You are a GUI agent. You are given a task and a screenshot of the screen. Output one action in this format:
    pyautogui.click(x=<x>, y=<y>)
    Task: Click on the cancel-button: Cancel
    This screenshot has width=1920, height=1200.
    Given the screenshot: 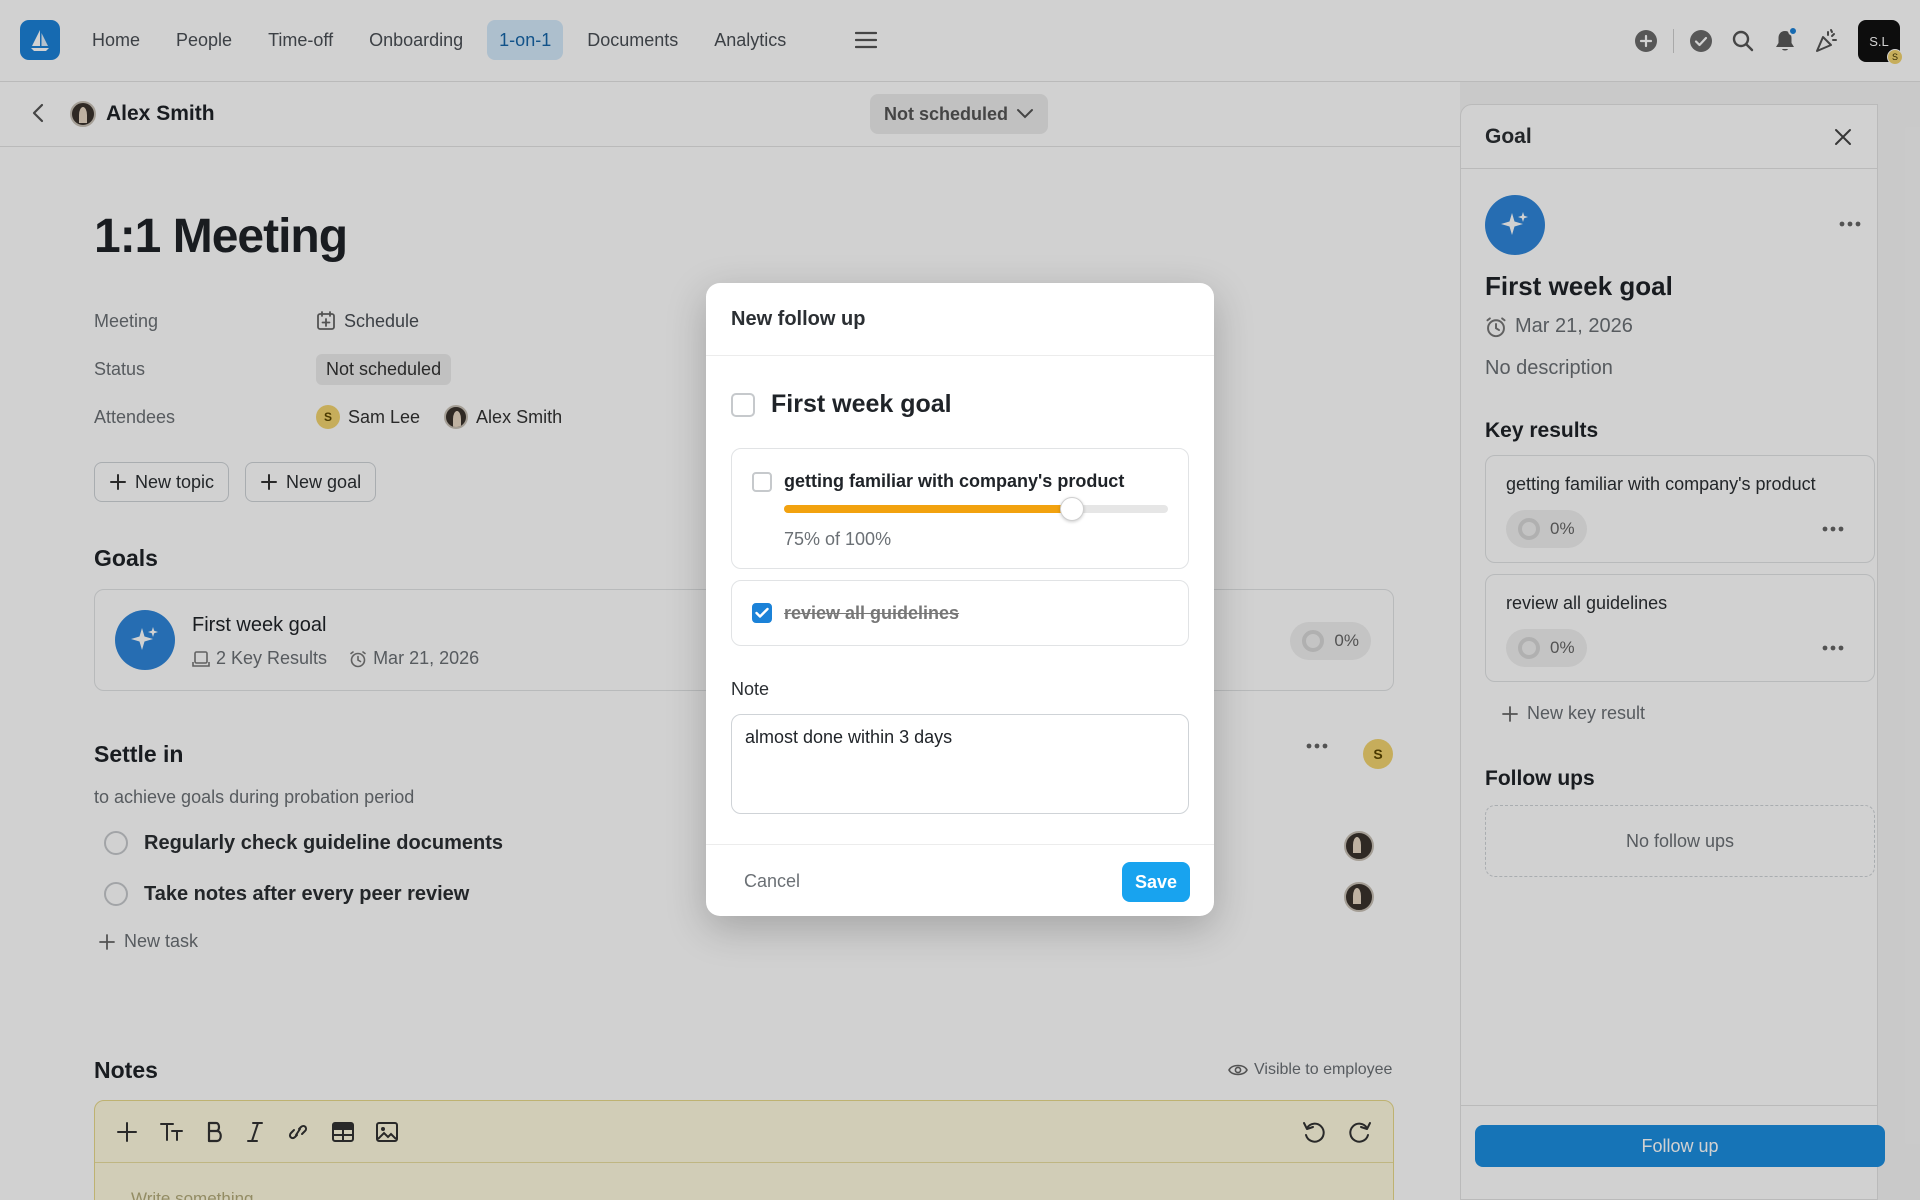 What is the action you would take?
    pyautogui.click(x=772, y=881)
    